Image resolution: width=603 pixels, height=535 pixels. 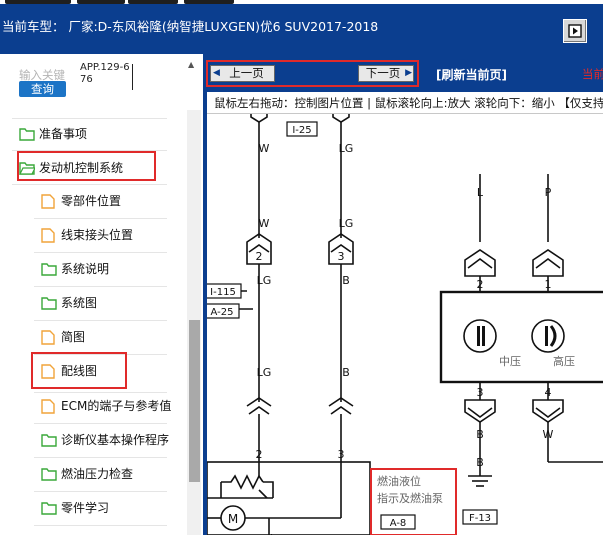 I want to click on high-pressure-label: 高压, so click(x=564, y=361).